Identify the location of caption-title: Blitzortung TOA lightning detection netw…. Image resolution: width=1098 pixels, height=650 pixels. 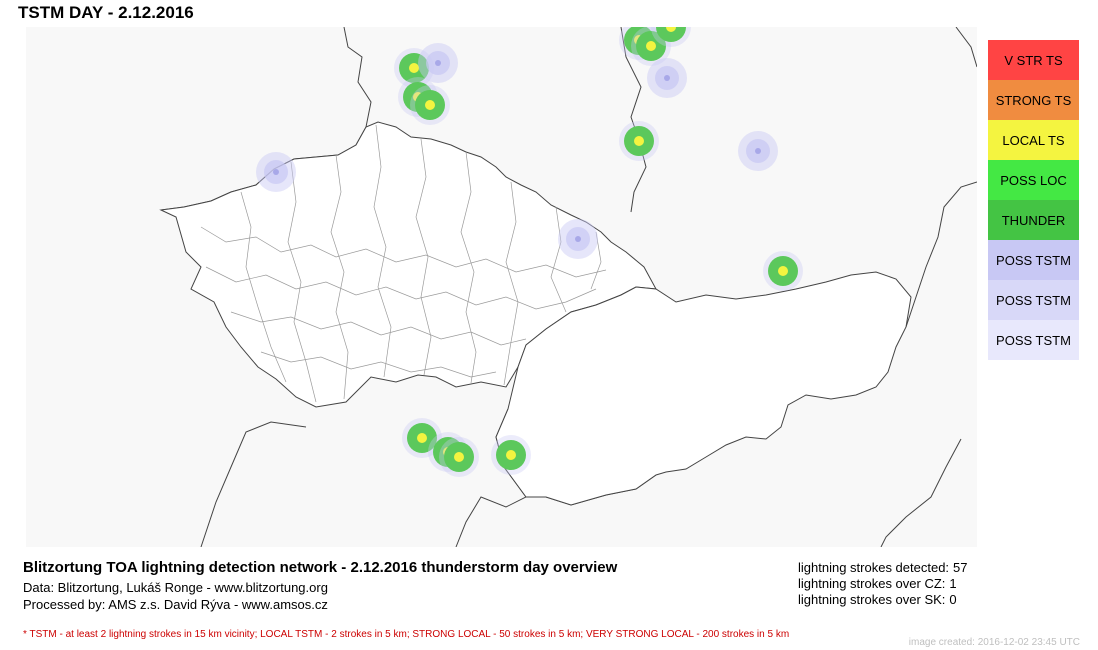
(320, 567).